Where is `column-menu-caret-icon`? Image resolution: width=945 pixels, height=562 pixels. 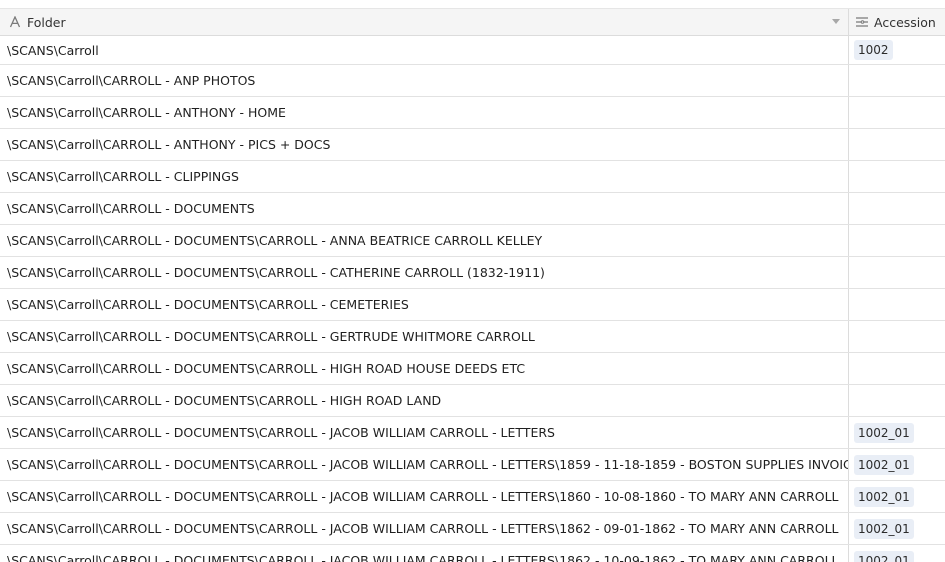 column-menu-caret-icon is located at coordinates (836, 21).